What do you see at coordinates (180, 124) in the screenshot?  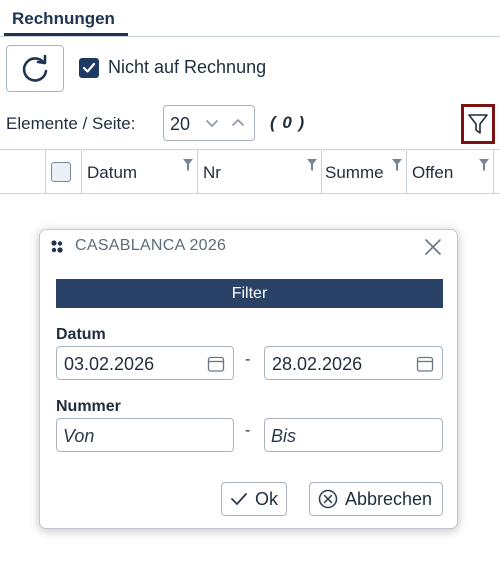 I see `page-size-value: 20` at bounding box center [180, 124].